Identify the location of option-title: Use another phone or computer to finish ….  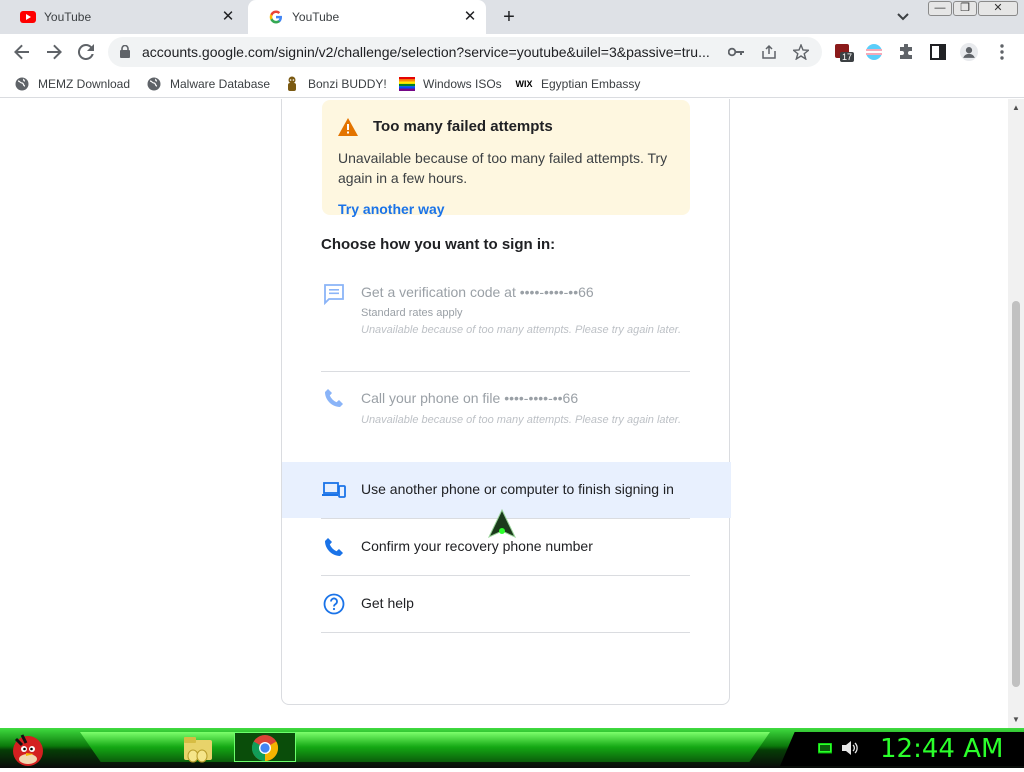
(517, 489).